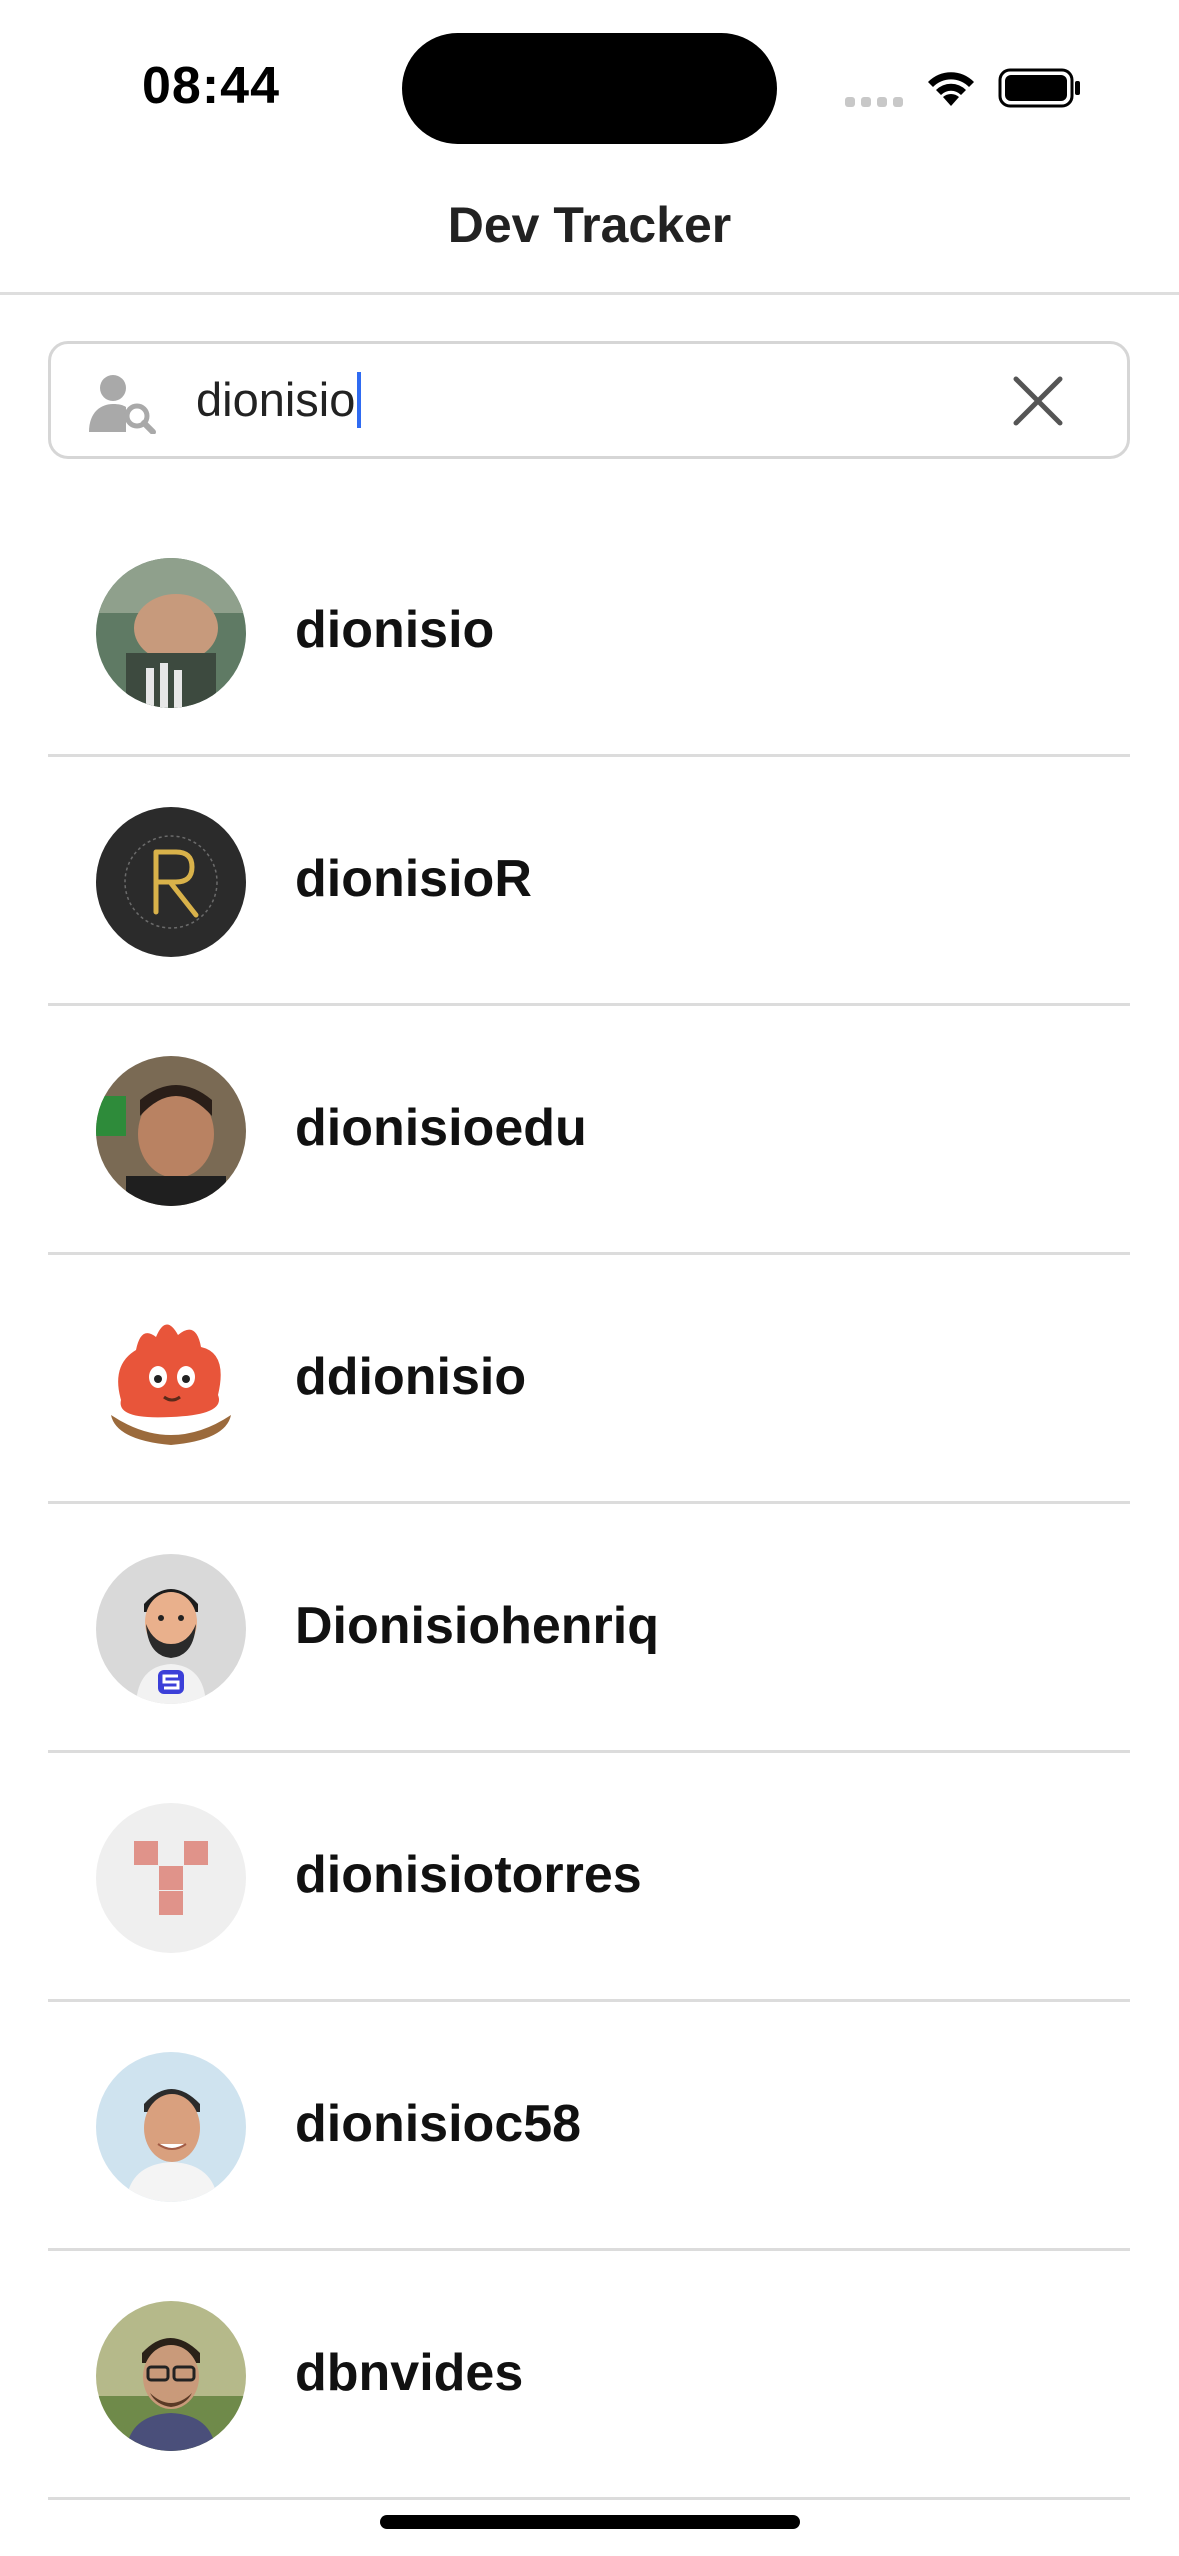 The image size is (1179, 2556). I want to click on list-item: dionisio, so click(589, 632).